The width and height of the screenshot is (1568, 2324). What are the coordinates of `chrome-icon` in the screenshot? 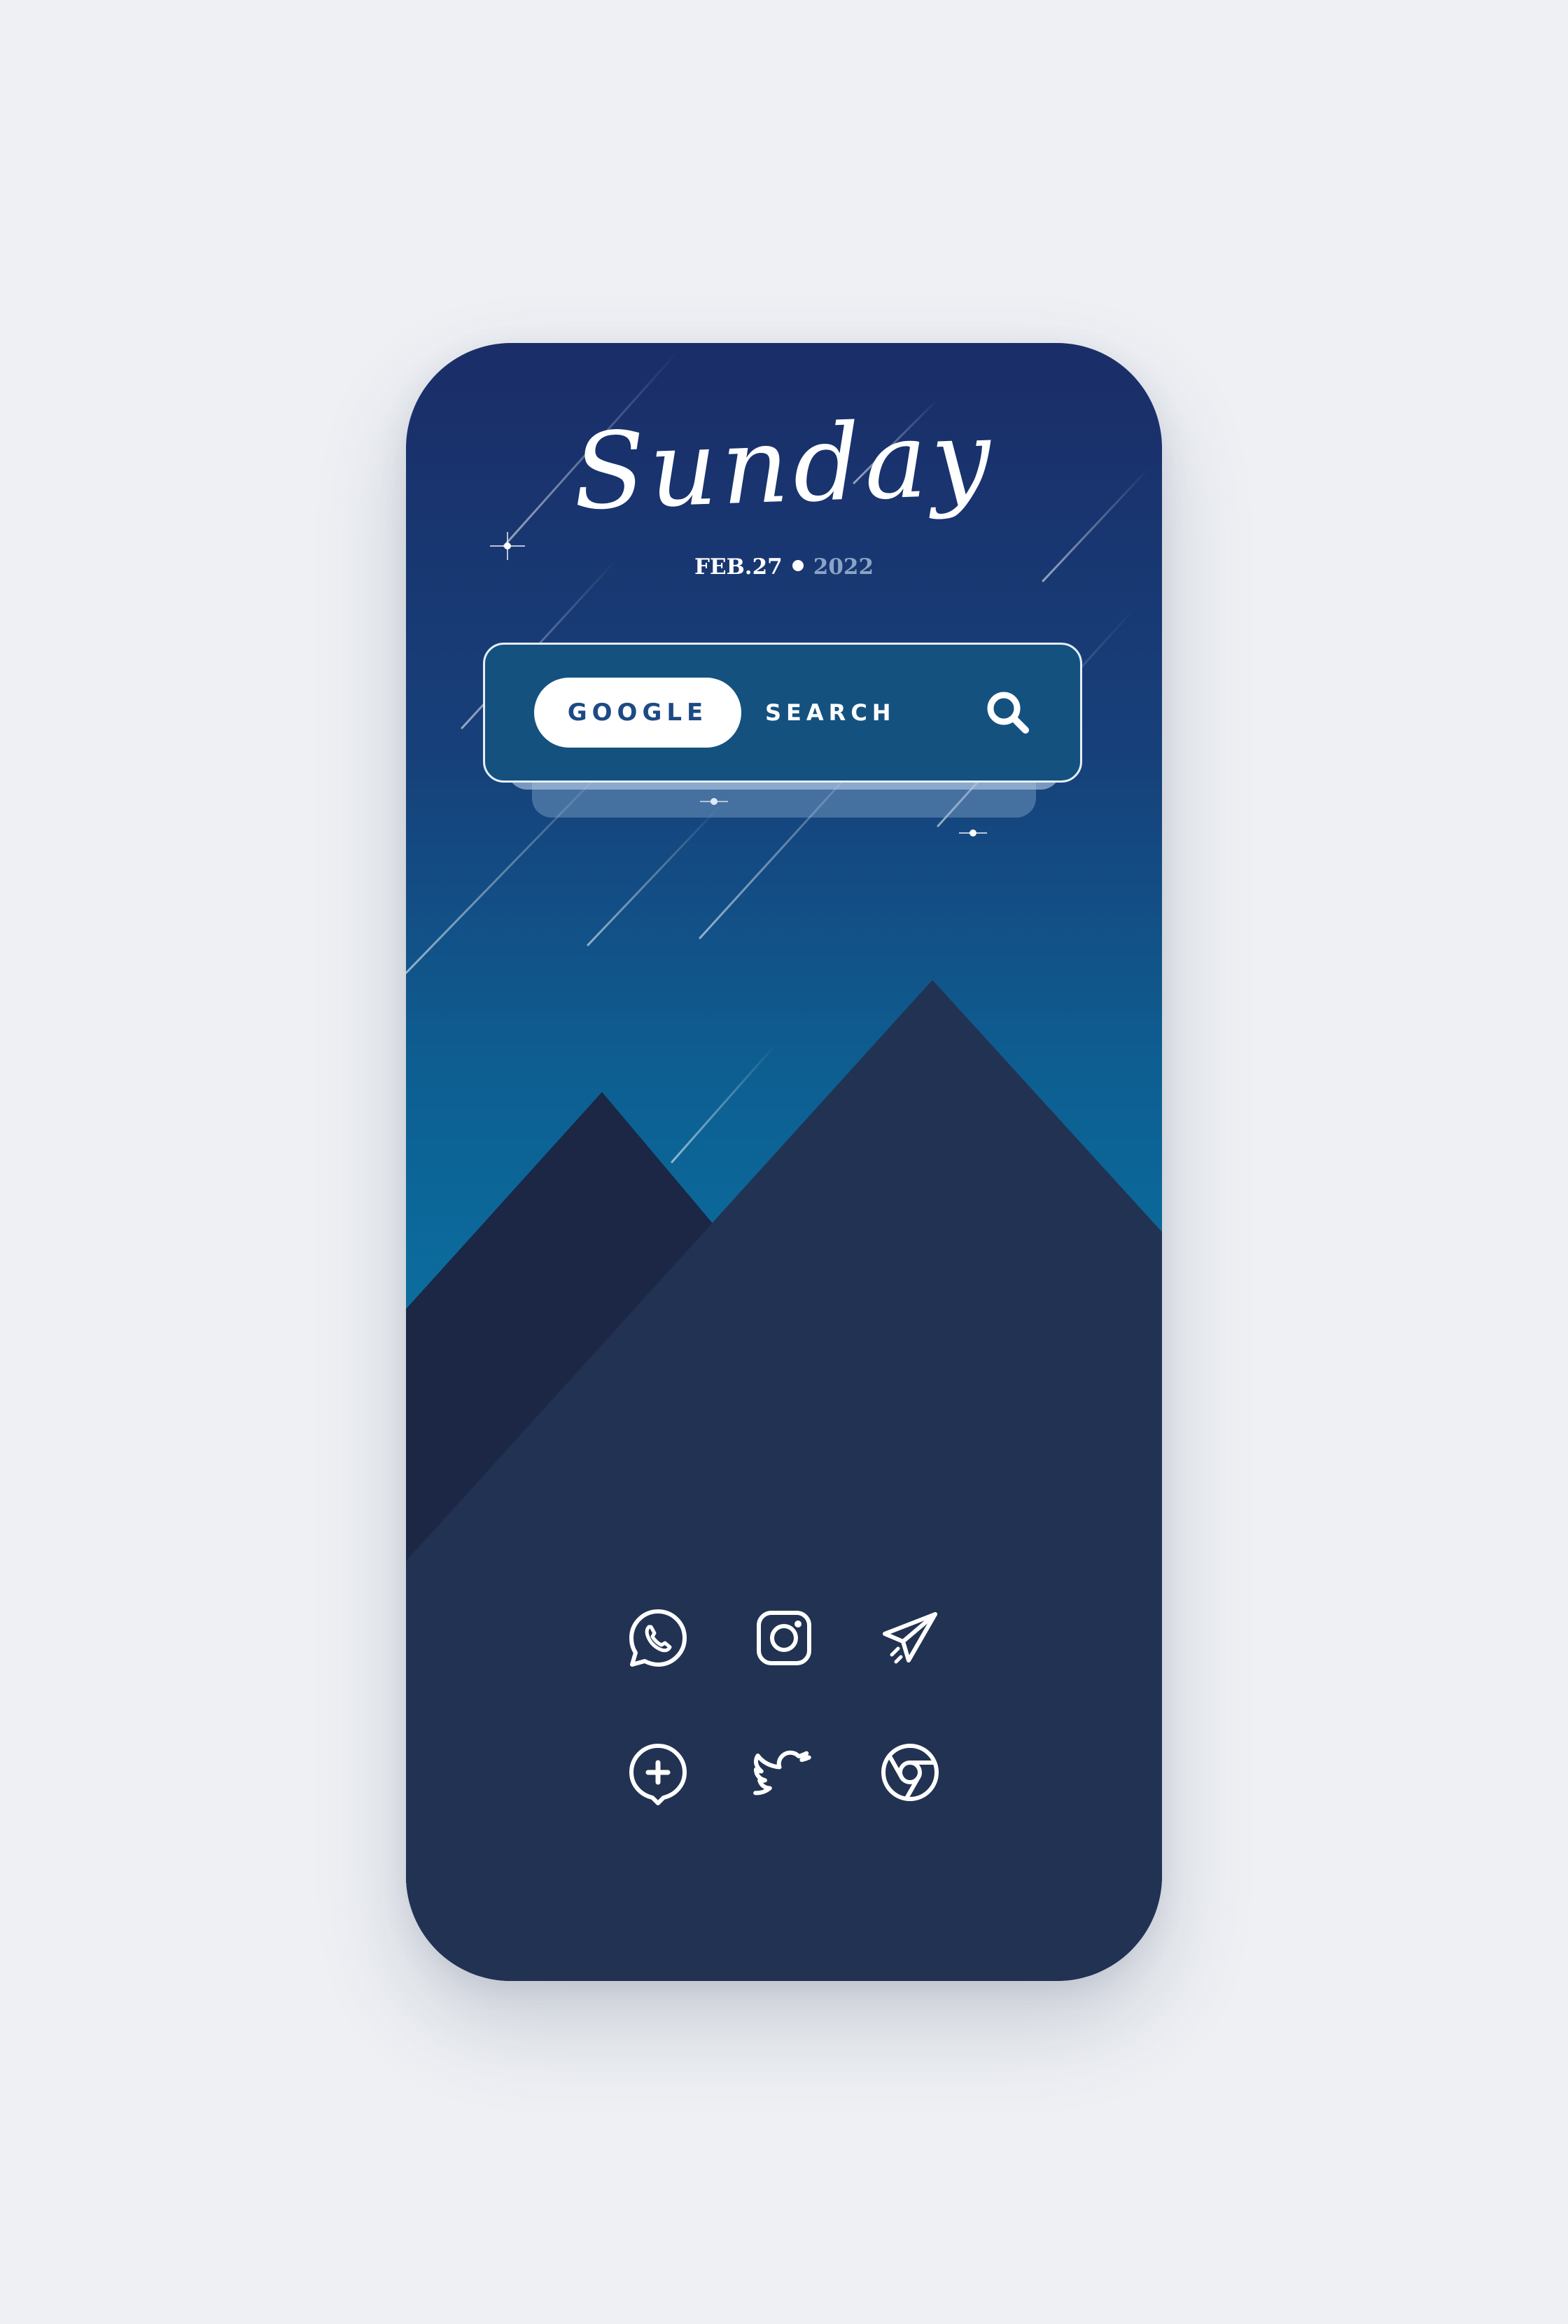 It's located at (910, 1772).